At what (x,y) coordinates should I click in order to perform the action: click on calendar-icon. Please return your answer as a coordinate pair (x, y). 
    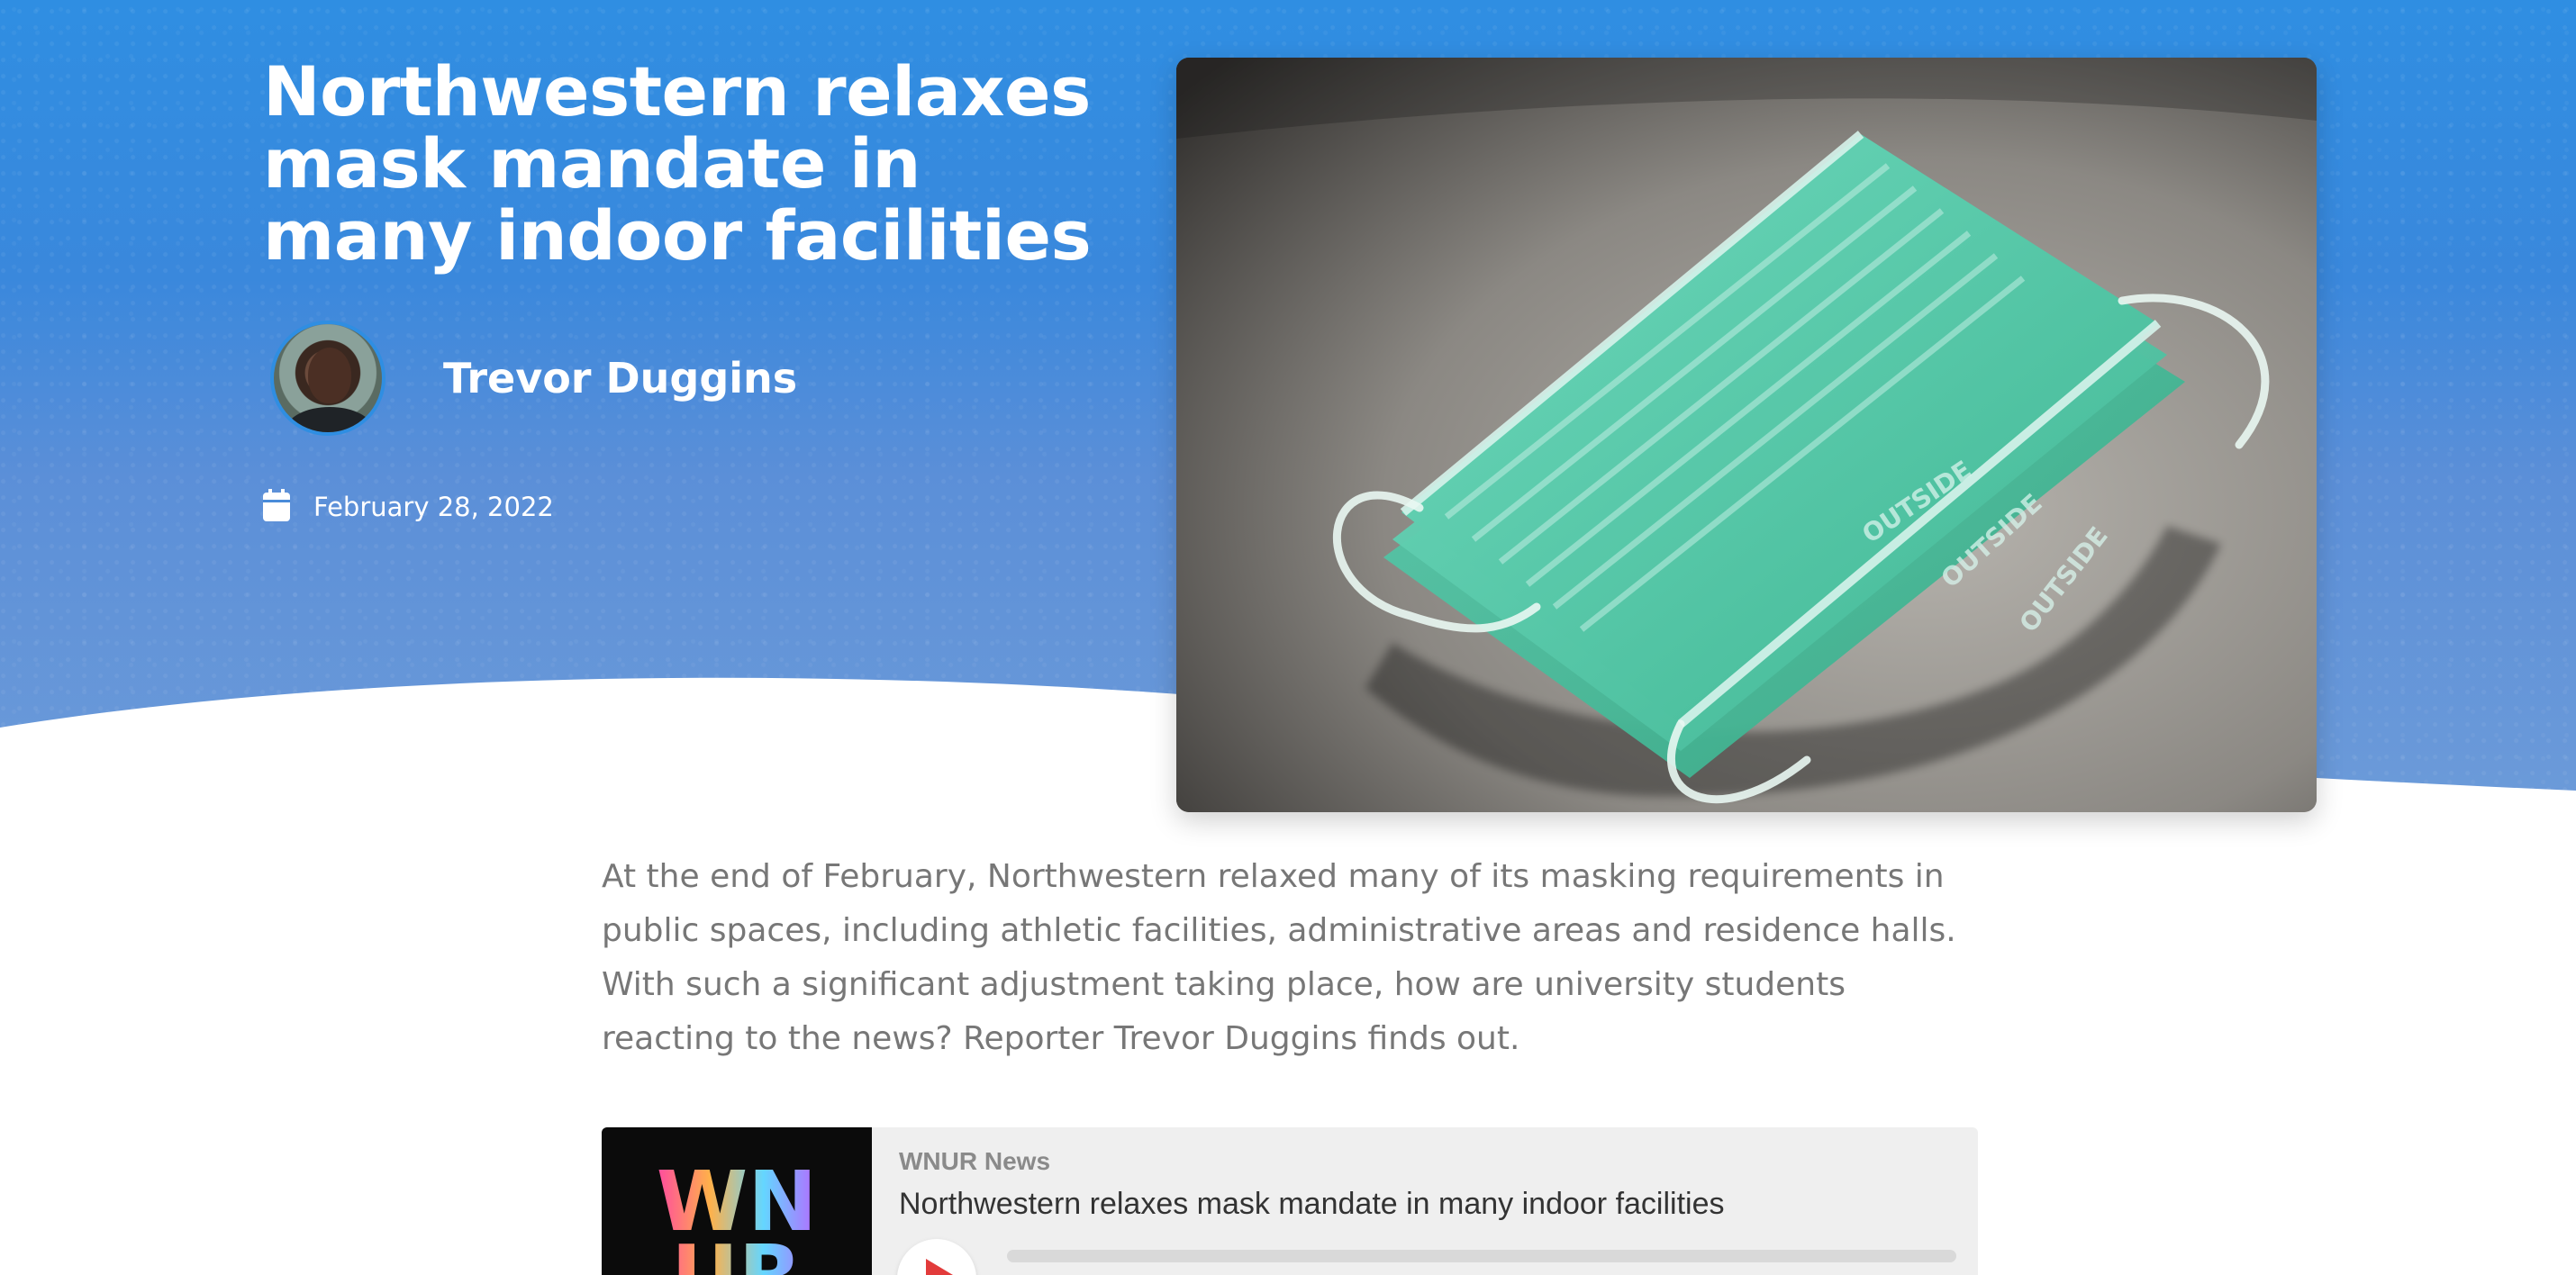
    Looking at the image, I should click on (276, 505).